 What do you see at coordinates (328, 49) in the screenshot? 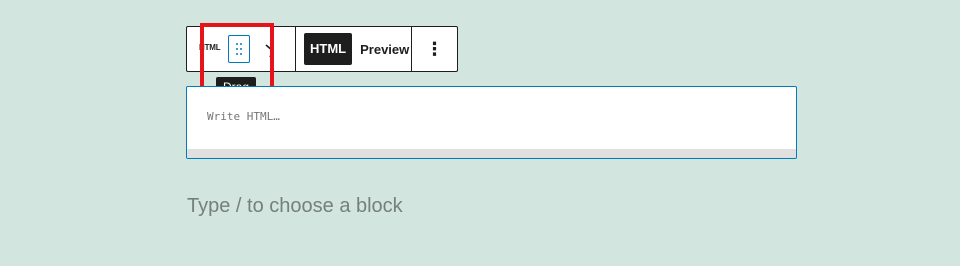
I see `html-mode-button: HTML` at bounding box center [328, 49].